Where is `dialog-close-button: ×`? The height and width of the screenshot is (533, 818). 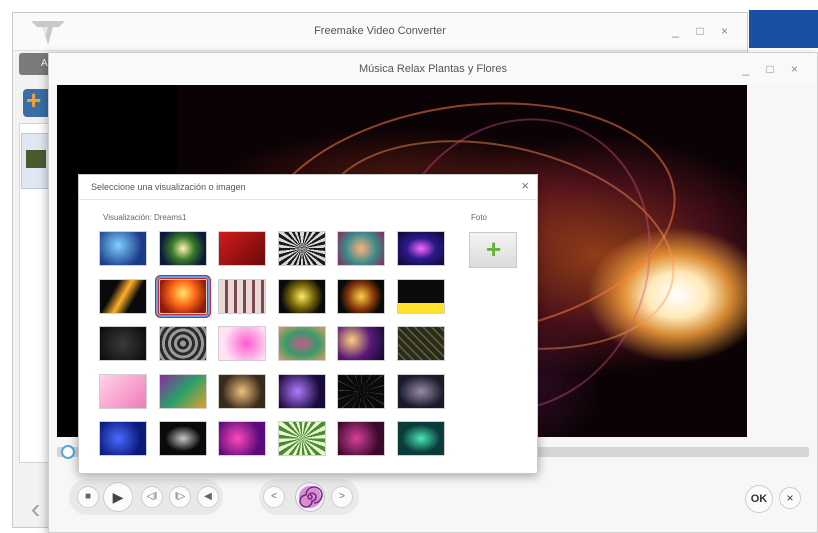 dialog-close-button: × is located at coordinates (525, 185).